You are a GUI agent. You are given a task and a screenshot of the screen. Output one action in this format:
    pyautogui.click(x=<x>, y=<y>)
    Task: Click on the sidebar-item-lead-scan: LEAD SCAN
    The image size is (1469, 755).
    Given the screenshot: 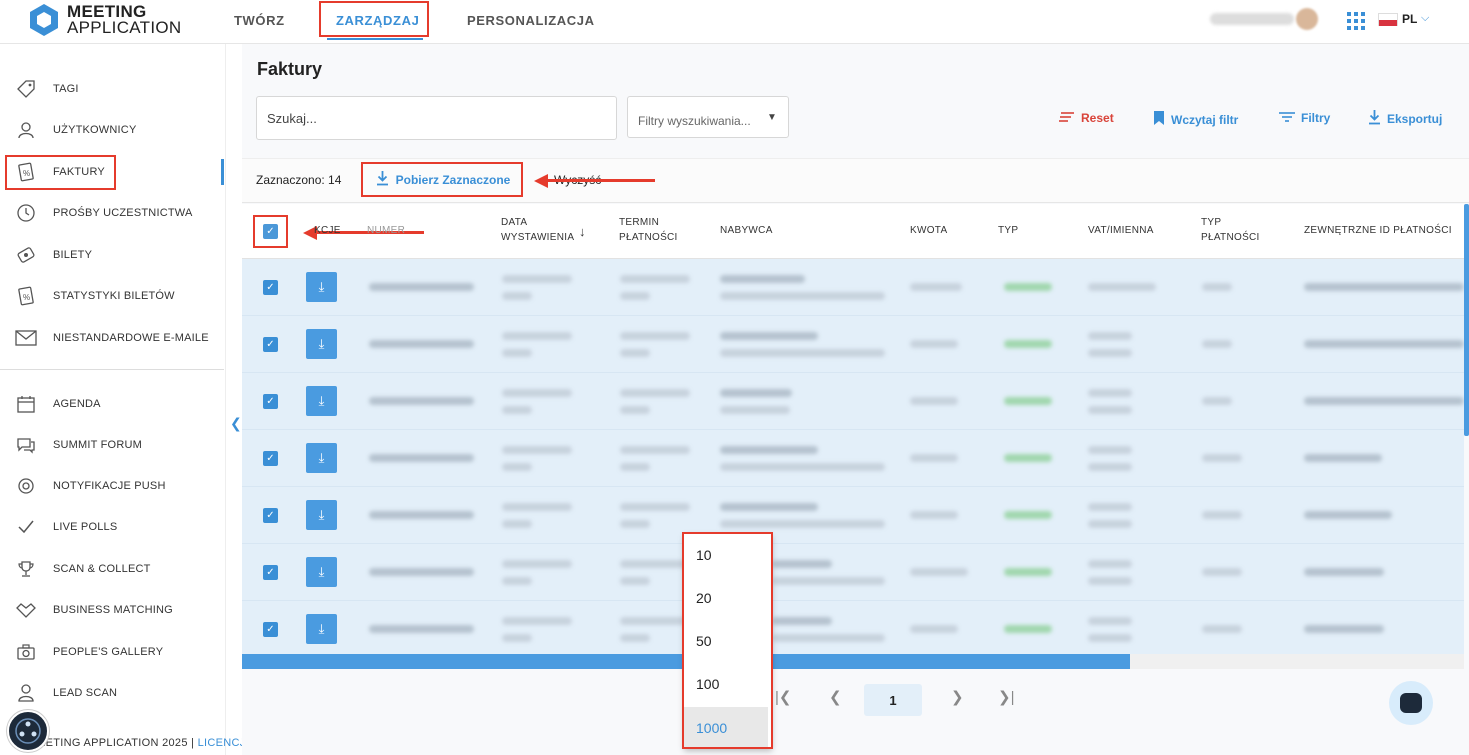 What is the action you would take?
    pyautogui.click(x=112, y=693)
    